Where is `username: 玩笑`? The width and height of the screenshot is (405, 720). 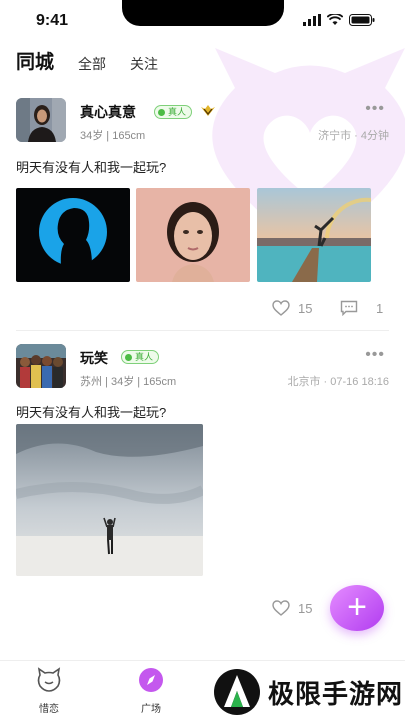
username: 玩笑 is located at coordinates (94, 358).